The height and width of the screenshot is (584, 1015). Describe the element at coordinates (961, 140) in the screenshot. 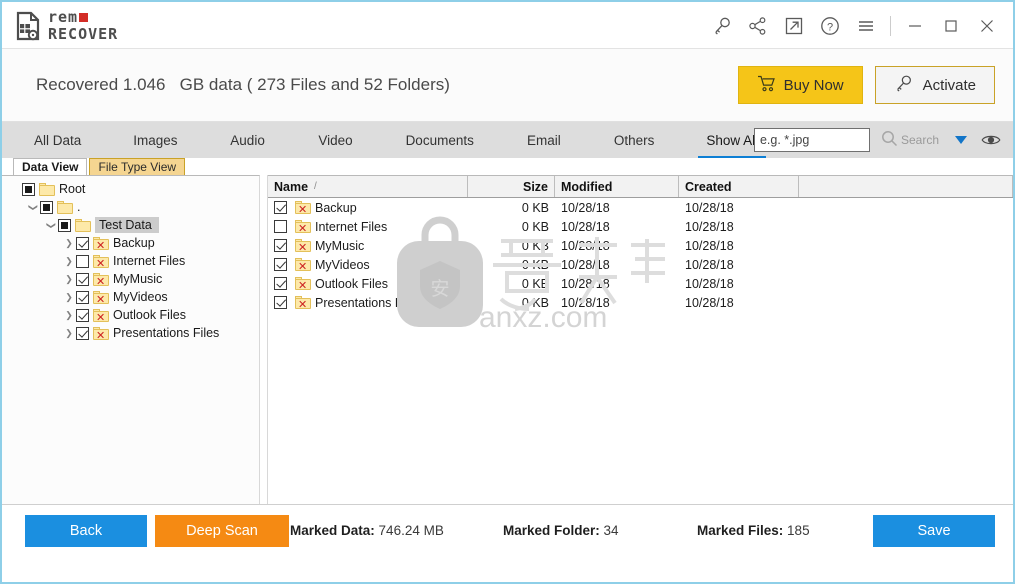

I see `chevron-down-icon` at that location.